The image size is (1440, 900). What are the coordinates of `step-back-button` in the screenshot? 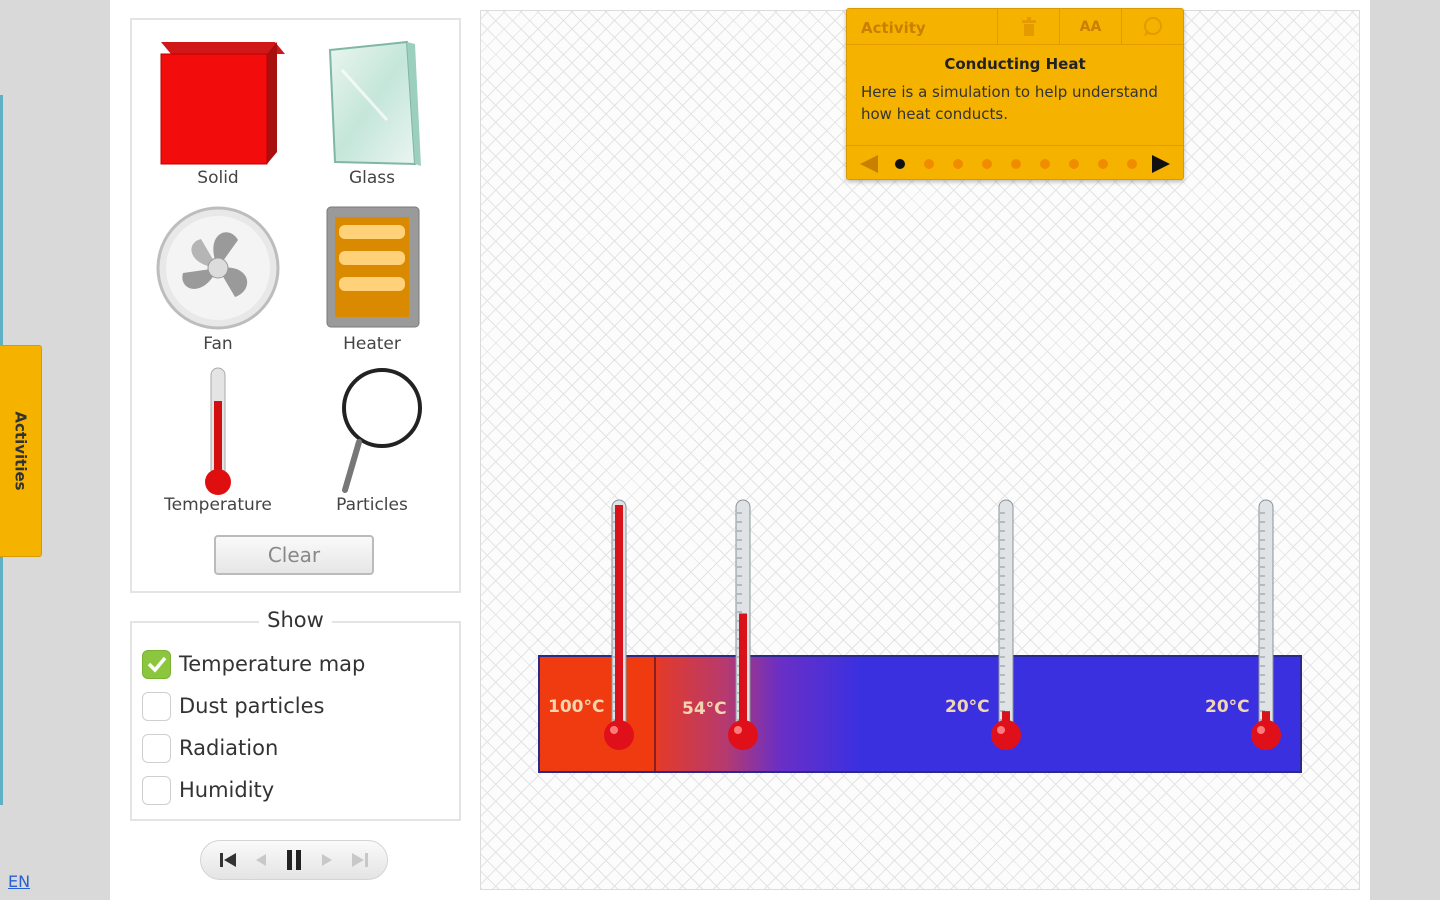 It's located at (261, 860).